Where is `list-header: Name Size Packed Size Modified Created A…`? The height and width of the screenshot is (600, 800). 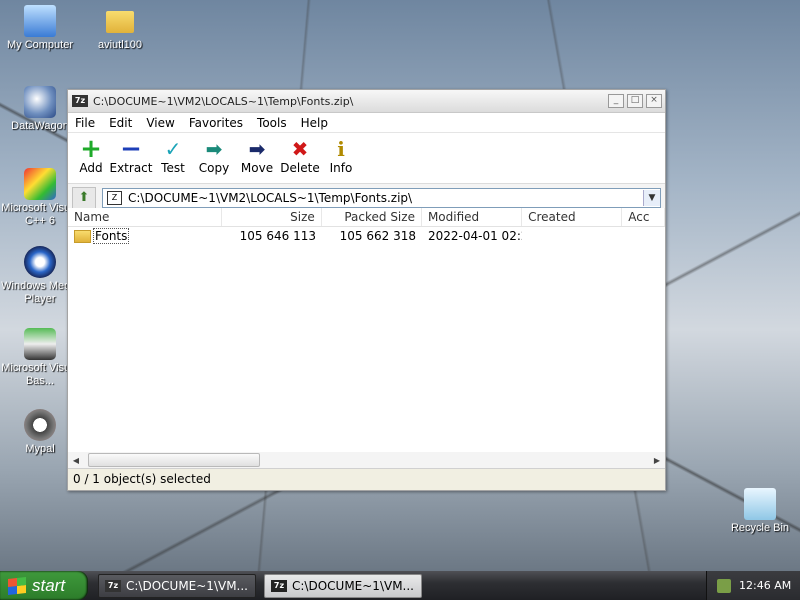 list-header: Name Size Packed Size Modified Created A… is located at coordinates (366, 217).